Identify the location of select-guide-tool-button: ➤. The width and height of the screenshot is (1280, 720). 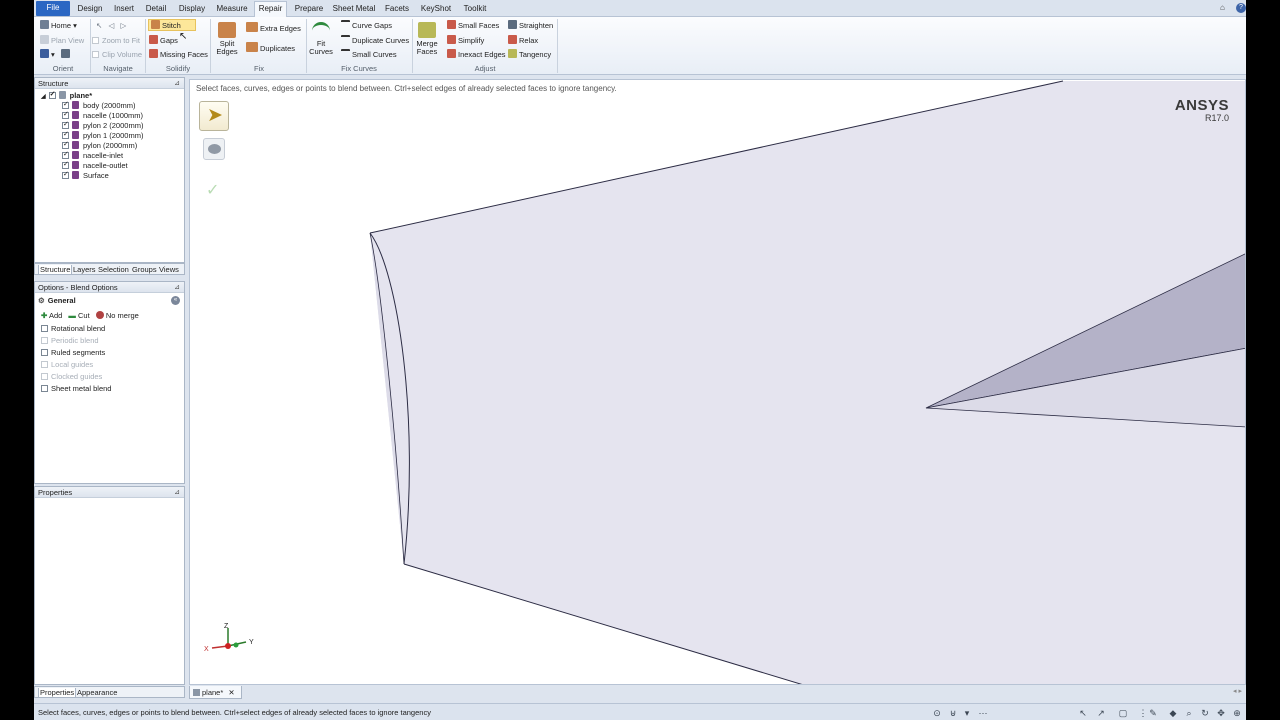
(214, 116).